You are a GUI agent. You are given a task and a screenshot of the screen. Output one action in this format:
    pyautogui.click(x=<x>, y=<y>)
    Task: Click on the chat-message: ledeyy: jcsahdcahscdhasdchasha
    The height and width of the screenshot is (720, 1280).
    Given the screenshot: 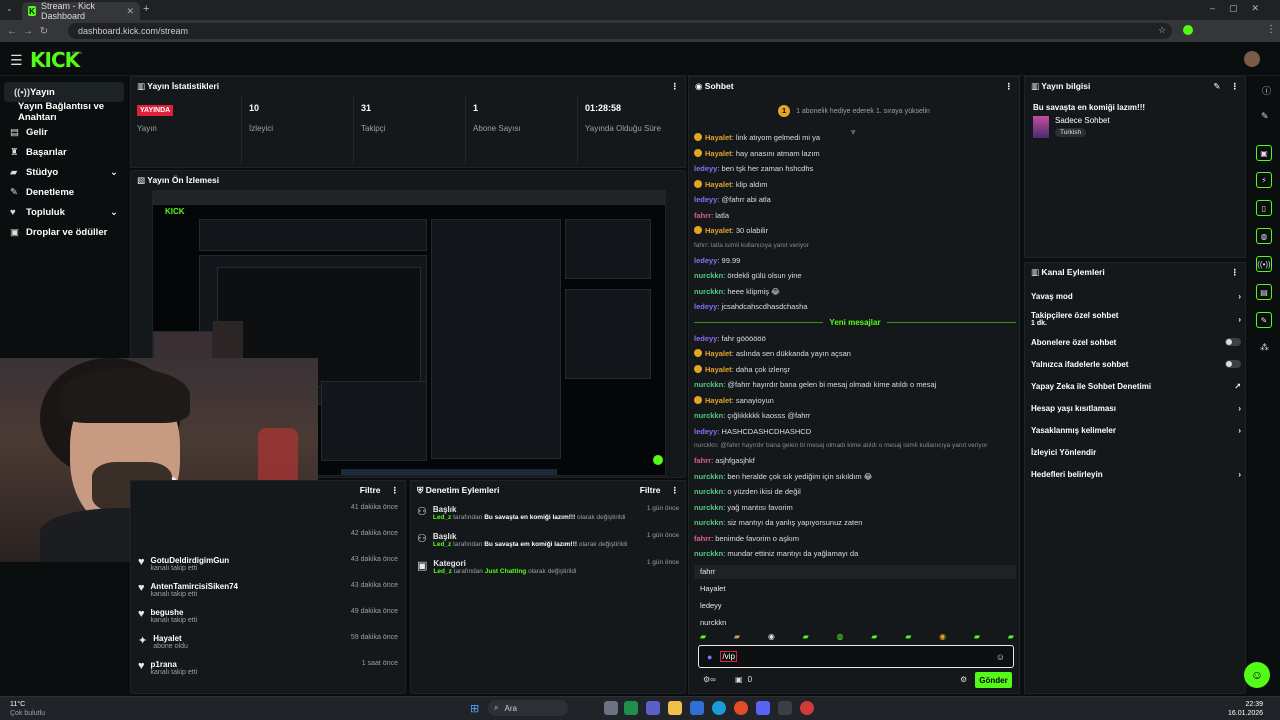 What is the action you would take?
    pyautogui.click(x=855, y=307)
    